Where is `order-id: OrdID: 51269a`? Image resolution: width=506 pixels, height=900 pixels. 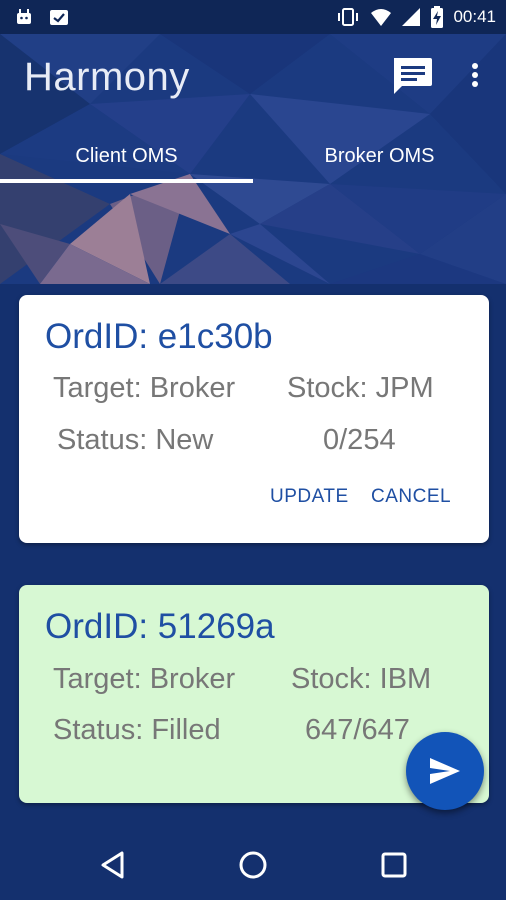 order-id: OrdID: 51269a is located at coordinates (160, 626).